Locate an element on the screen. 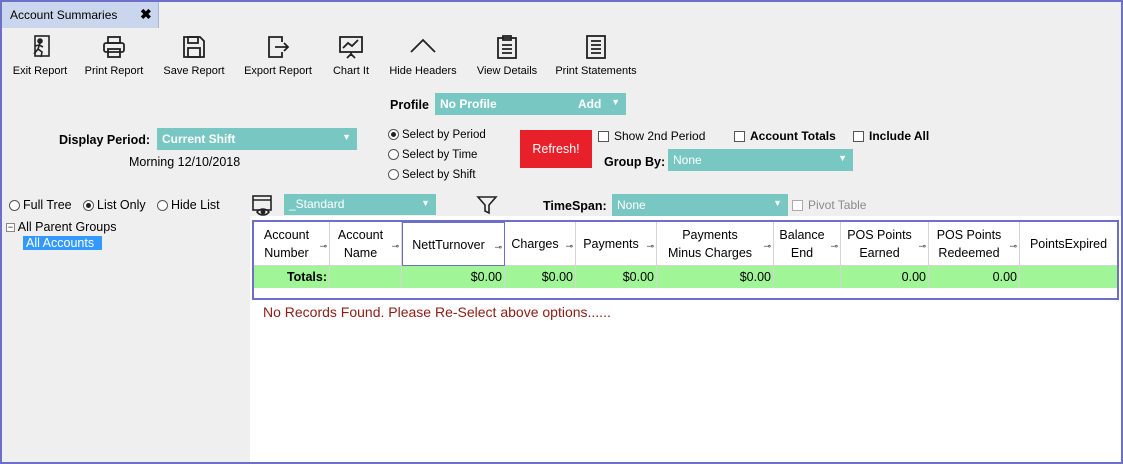 This screenshot has height=464, width=1123. totals-label: Totals: is located at coordinates (292, 277).